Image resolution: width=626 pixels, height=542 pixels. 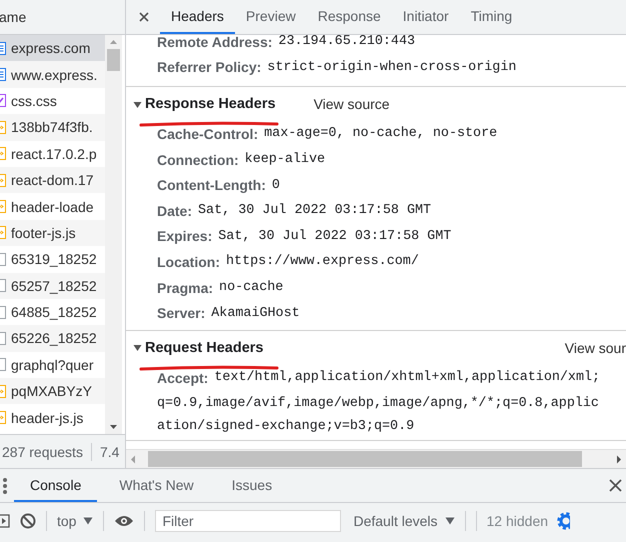 I want to click on request-row: express.com, so click(x=52, y=48).